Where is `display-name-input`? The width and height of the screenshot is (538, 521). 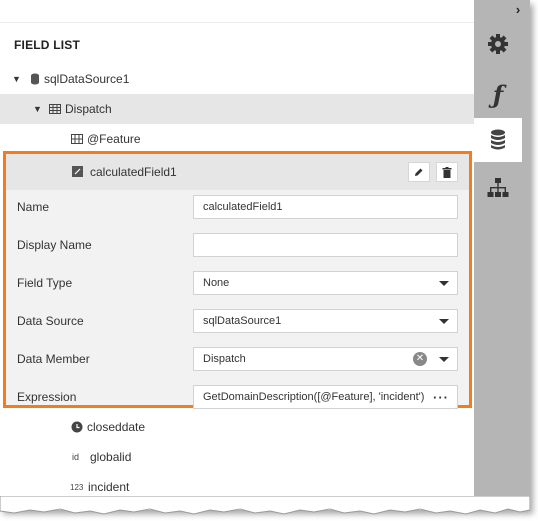
display-name-input is located at coordinates (325, 245).